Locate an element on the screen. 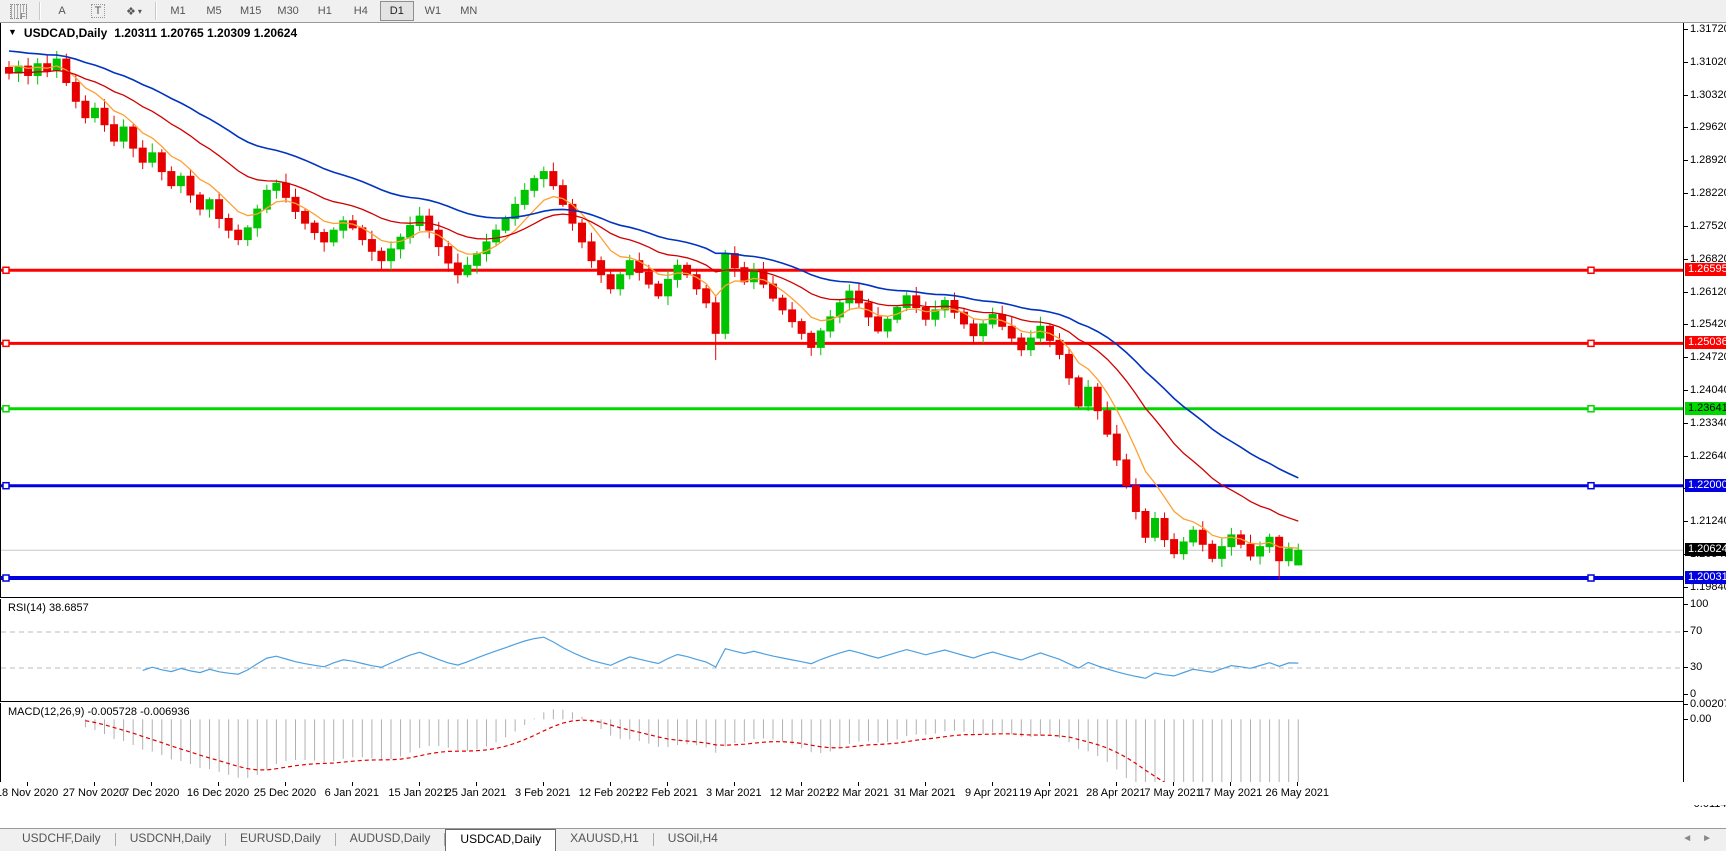 This screenshot has width=1726, height=851. period-button-h1: H1 is located at coordinates (325, 11).